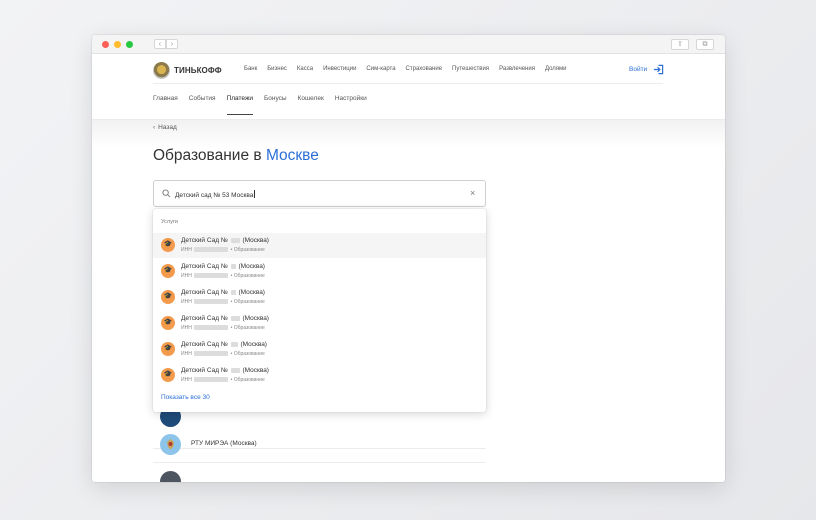 The width and height of the screenshot is (816, 520). Describe the element at coordinates (424, 69) in the screenshot. I see `menu-item-insurance: Страхование` at that location.